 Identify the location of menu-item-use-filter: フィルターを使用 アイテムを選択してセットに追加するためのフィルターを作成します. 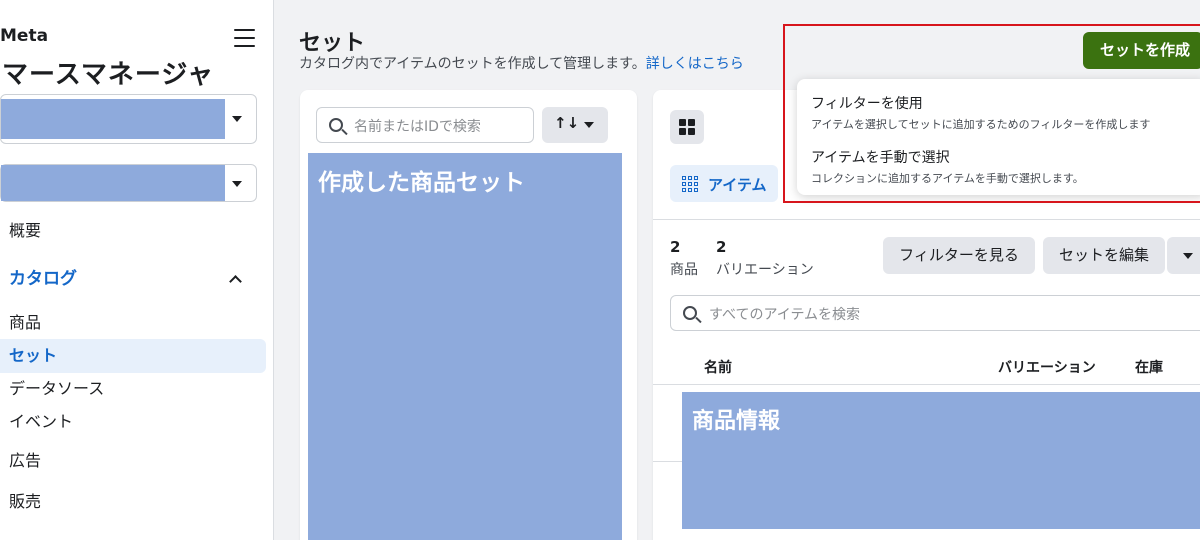
(980, 112).